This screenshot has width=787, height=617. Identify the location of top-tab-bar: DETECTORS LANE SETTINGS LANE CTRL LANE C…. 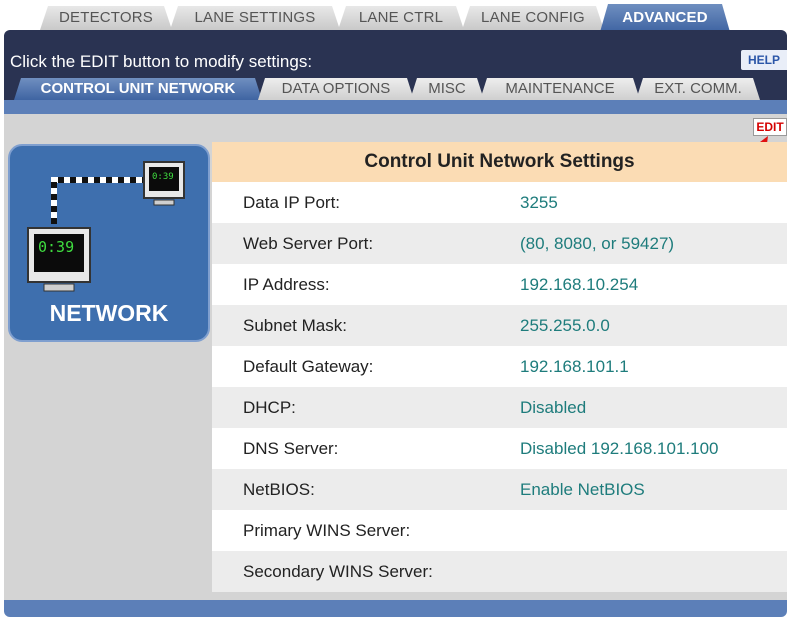
(393, 17).